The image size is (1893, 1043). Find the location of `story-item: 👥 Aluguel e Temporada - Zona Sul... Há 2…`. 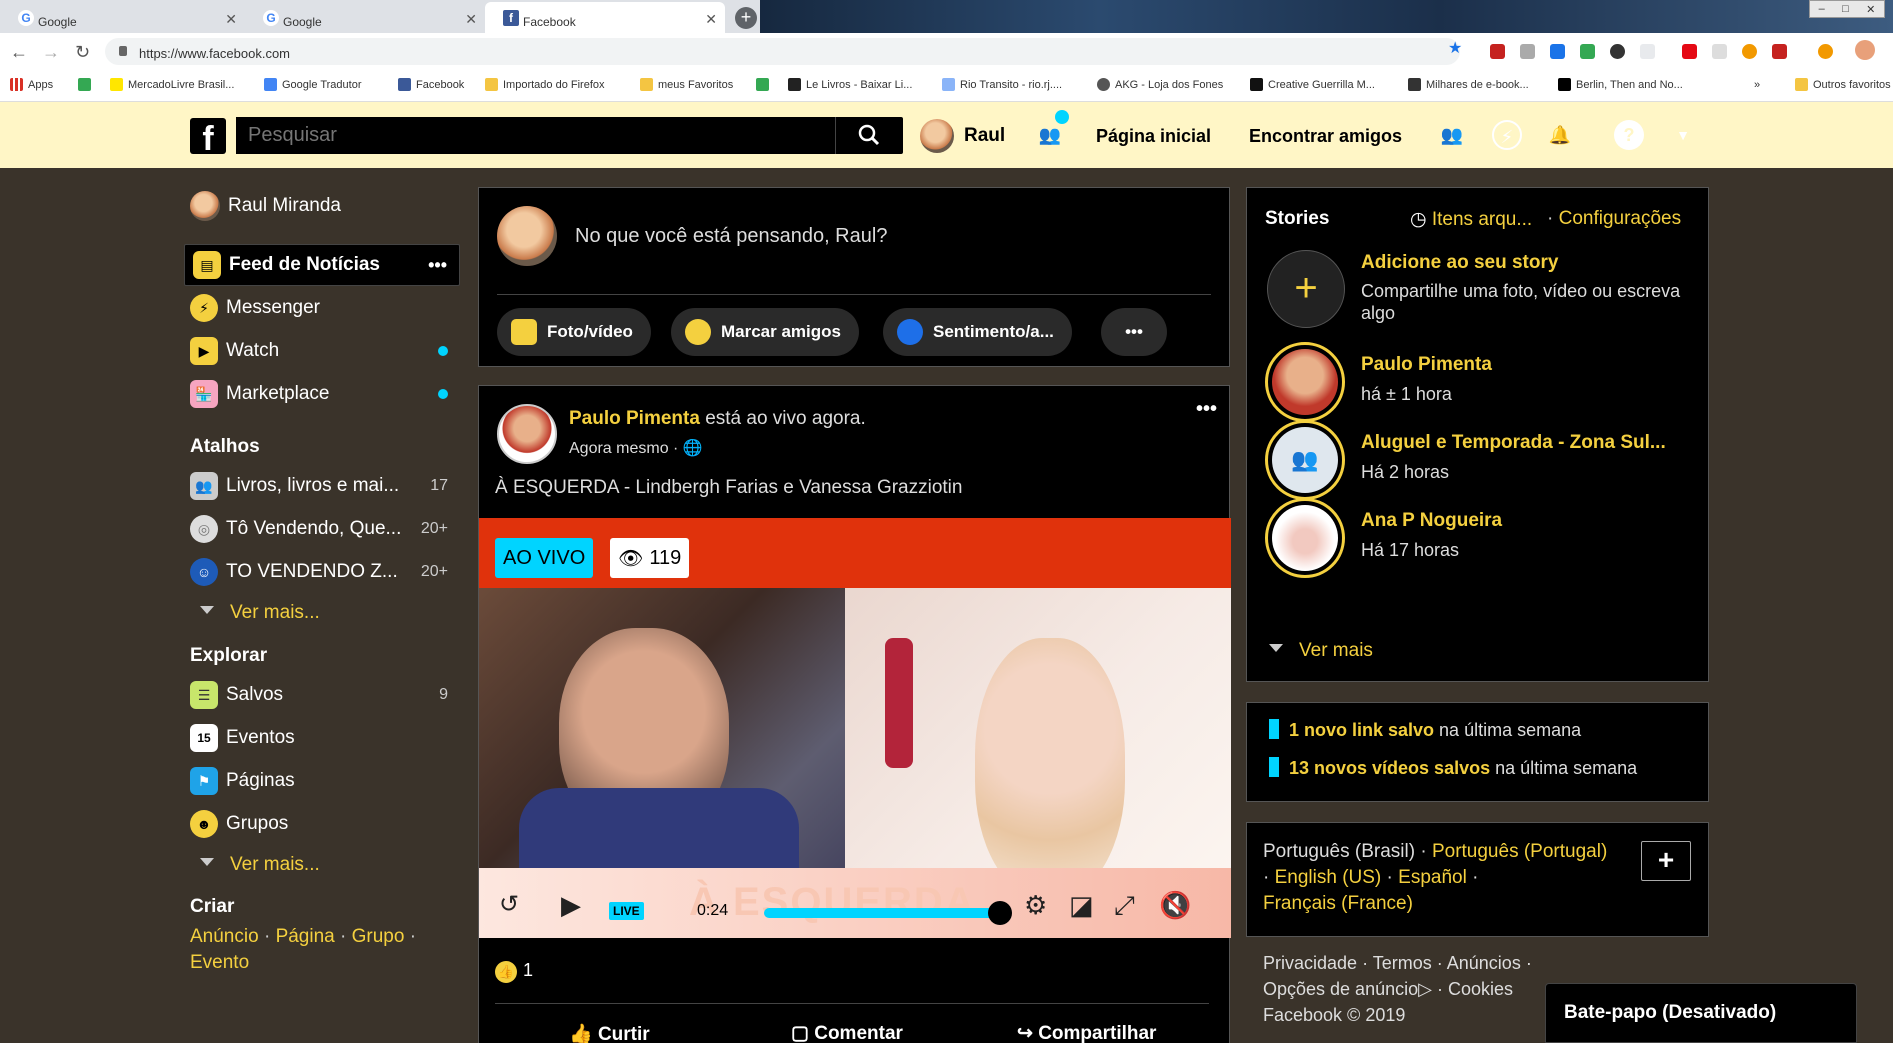

story-item: 👥 Aluguel e Temporada - Zona Sul... Há 2… is located at coordinates (1480, 460).